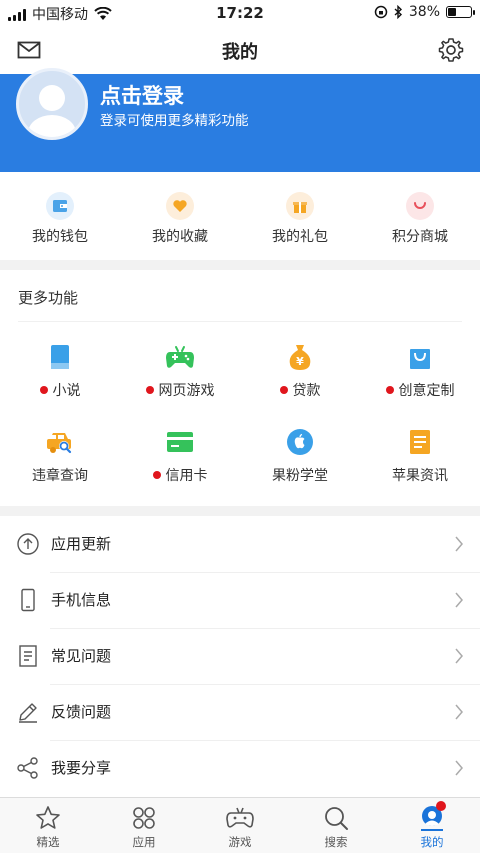 The height and width of the screenshot is (853, 480). I want to click on battery-percent: 38%, so click(424, 12).